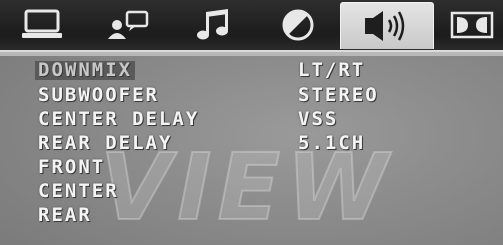  What do you see at coordinates (98, 95) in the screenshot?
I see `menu-item-subwoofer: SUBWOOFER` at bounding box center [98, 95].